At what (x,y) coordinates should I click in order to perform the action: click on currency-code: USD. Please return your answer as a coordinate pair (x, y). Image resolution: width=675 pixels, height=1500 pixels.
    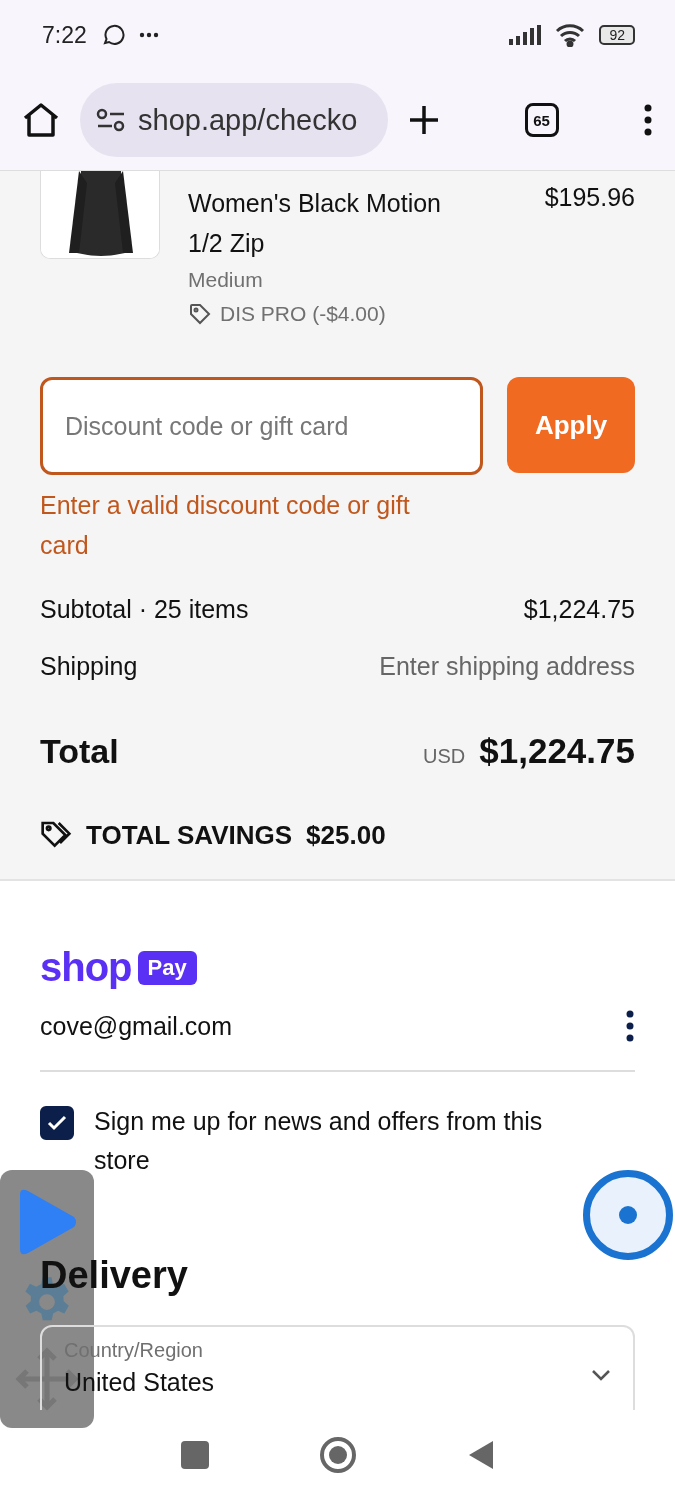
    Looking at the image, I should click on (444, 756).